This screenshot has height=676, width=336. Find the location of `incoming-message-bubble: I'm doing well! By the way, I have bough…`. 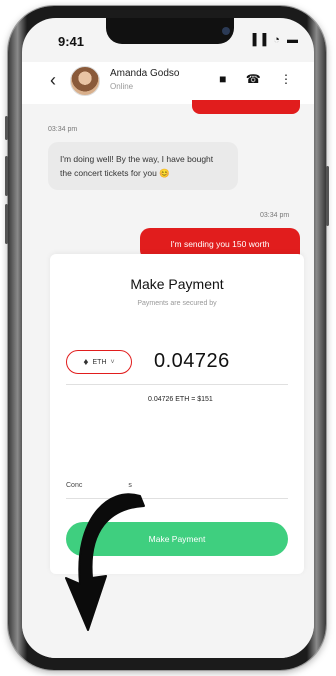

incoming-message-bubble: I'm doing well! By the way, I have bough… is located at coordinates (143, 166).